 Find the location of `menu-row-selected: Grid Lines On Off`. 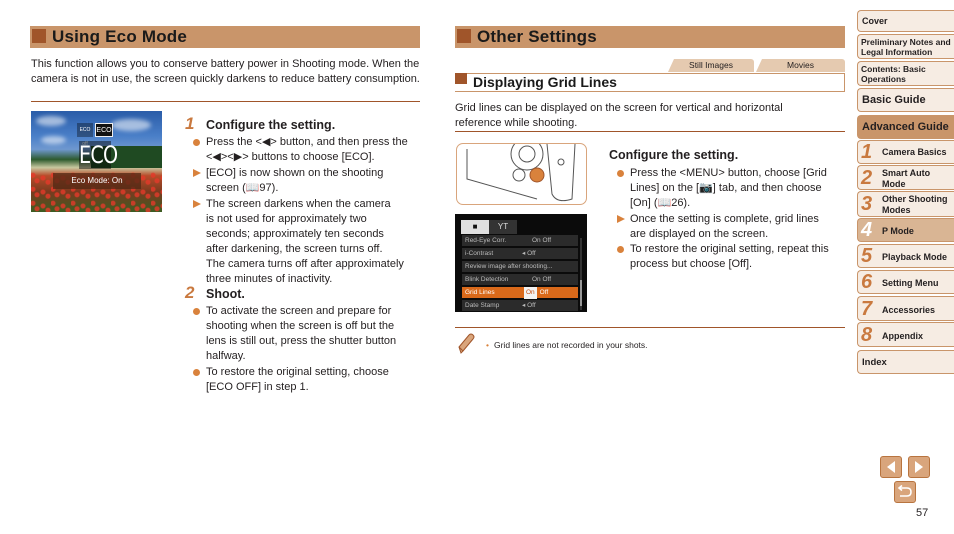

menu-row-selected: Grid Lines On Off is located at coordinates (520, 293).